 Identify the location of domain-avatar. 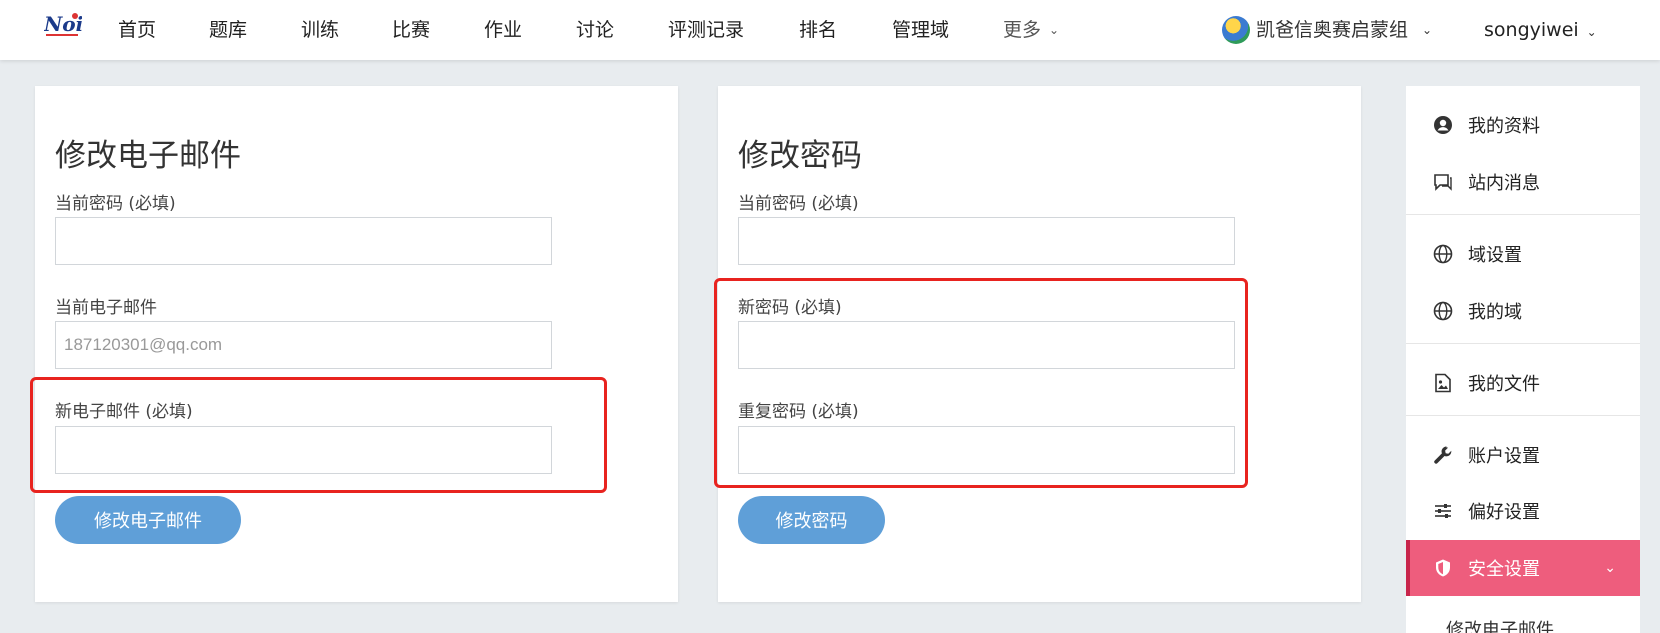
(1236, 30).